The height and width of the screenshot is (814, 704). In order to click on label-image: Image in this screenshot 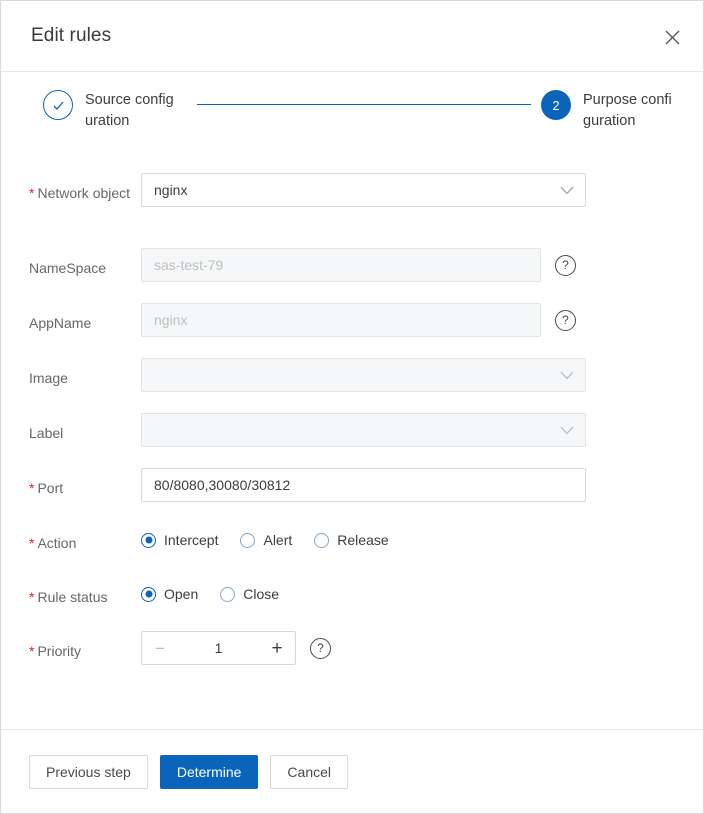, I will do `click(48, 378)`.